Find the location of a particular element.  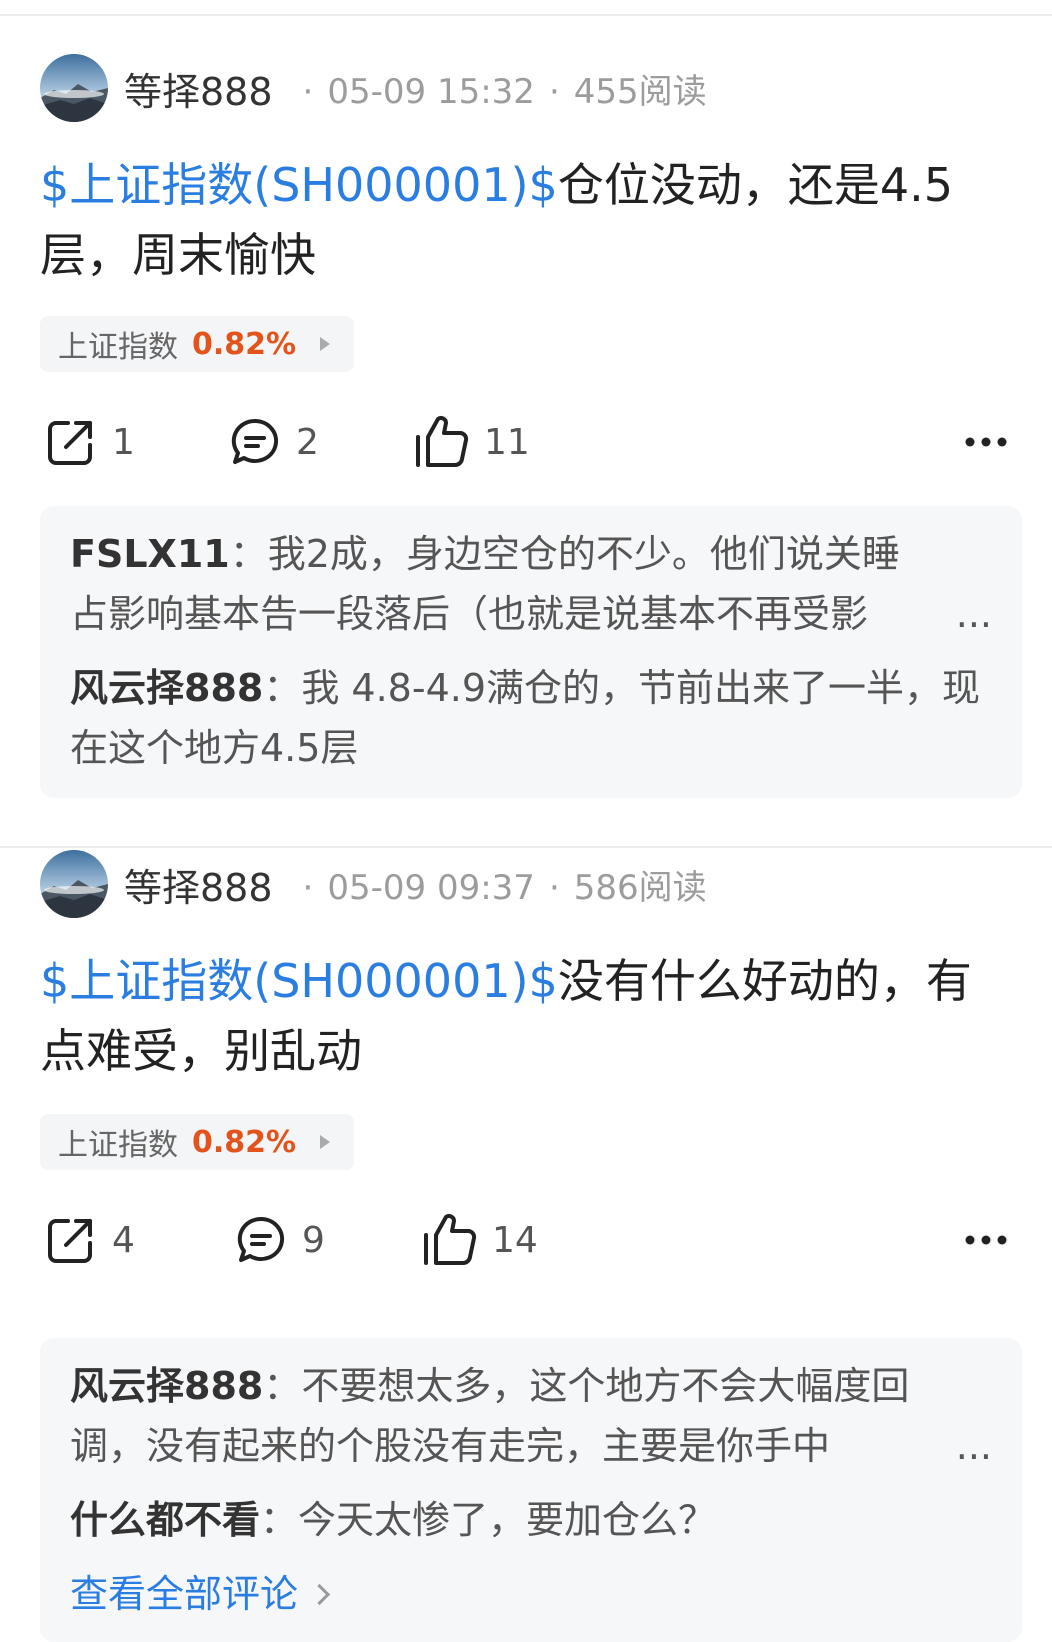

share-button: 1 is located at coordinates (89, 442).